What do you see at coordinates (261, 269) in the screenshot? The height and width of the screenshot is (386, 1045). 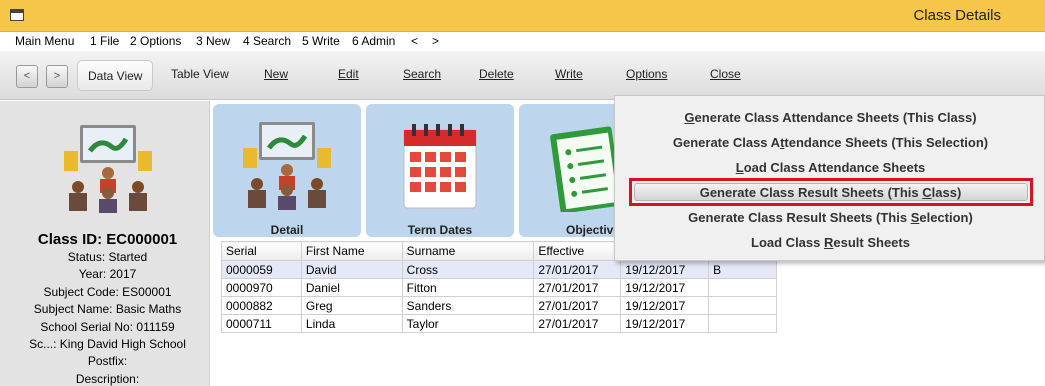 I see `cell-serial: 0000059` at bounding box center [261, 269].